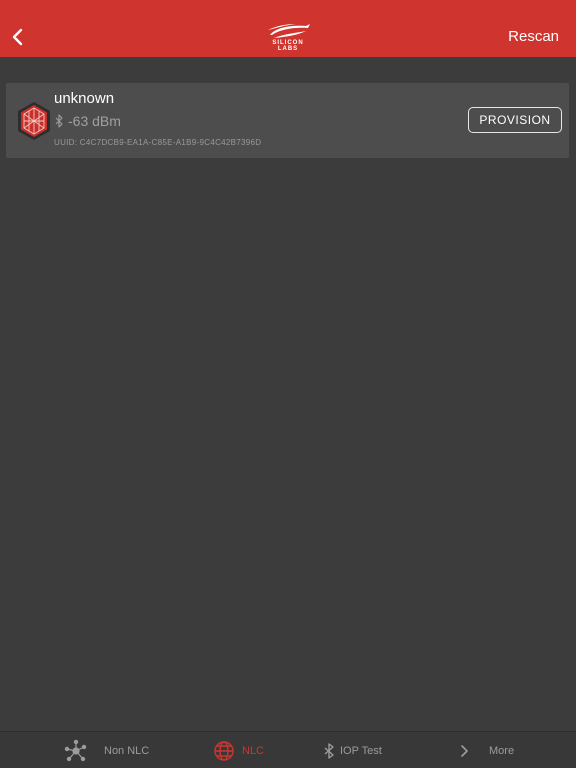 The height and width of the screenshot is (768, 576). I want to click on chevron-left-icon, so click(17, 37).